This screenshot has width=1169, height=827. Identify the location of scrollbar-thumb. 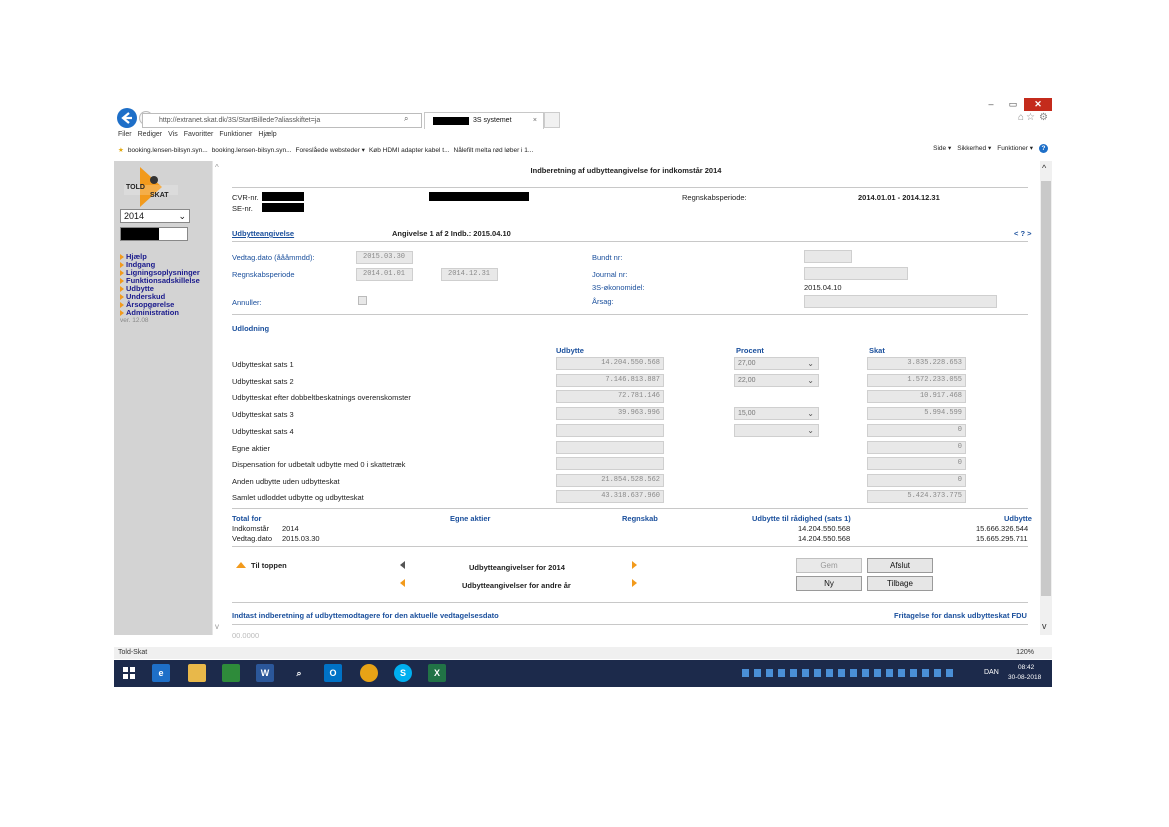
(1046, 388).